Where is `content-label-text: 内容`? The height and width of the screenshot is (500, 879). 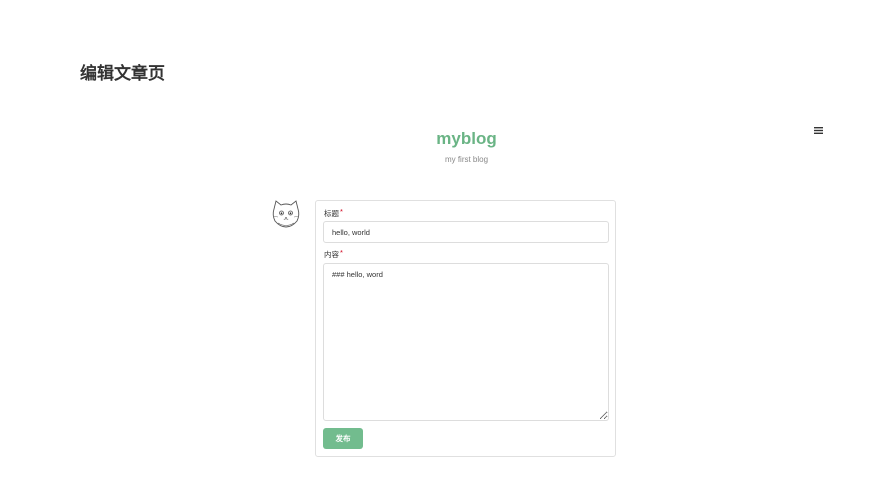
content-label-text: 内容 is located at coordinates (331, 254).